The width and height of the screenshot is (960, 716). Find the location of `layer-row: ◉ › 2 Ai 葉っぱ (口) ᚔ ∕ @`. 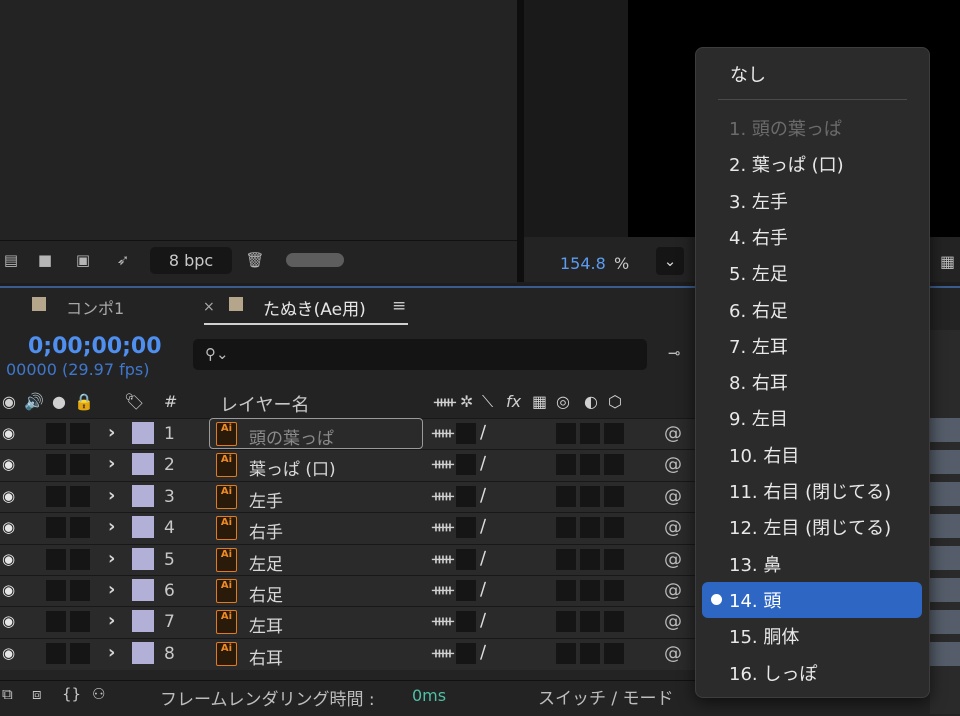

layer-row: ◉ › 2 Ai 葉っぱ (口) ᚔ ∕ @ is located at coordinates (350, 465).